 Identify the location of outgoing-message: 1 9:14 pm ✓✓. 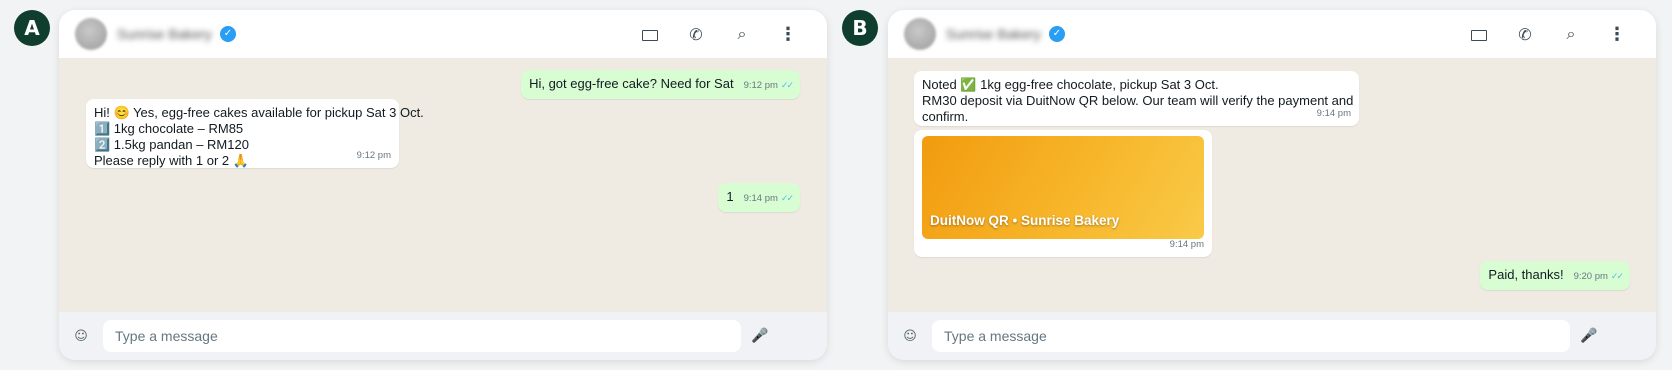
(759, 197).